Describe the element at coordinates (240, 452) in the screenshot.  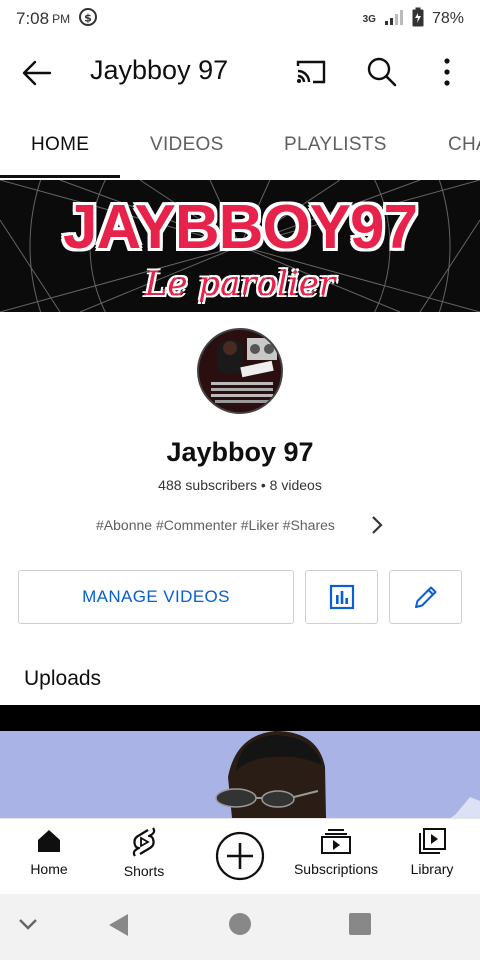
I see `channel-name: Jaybboy 97` at that location.